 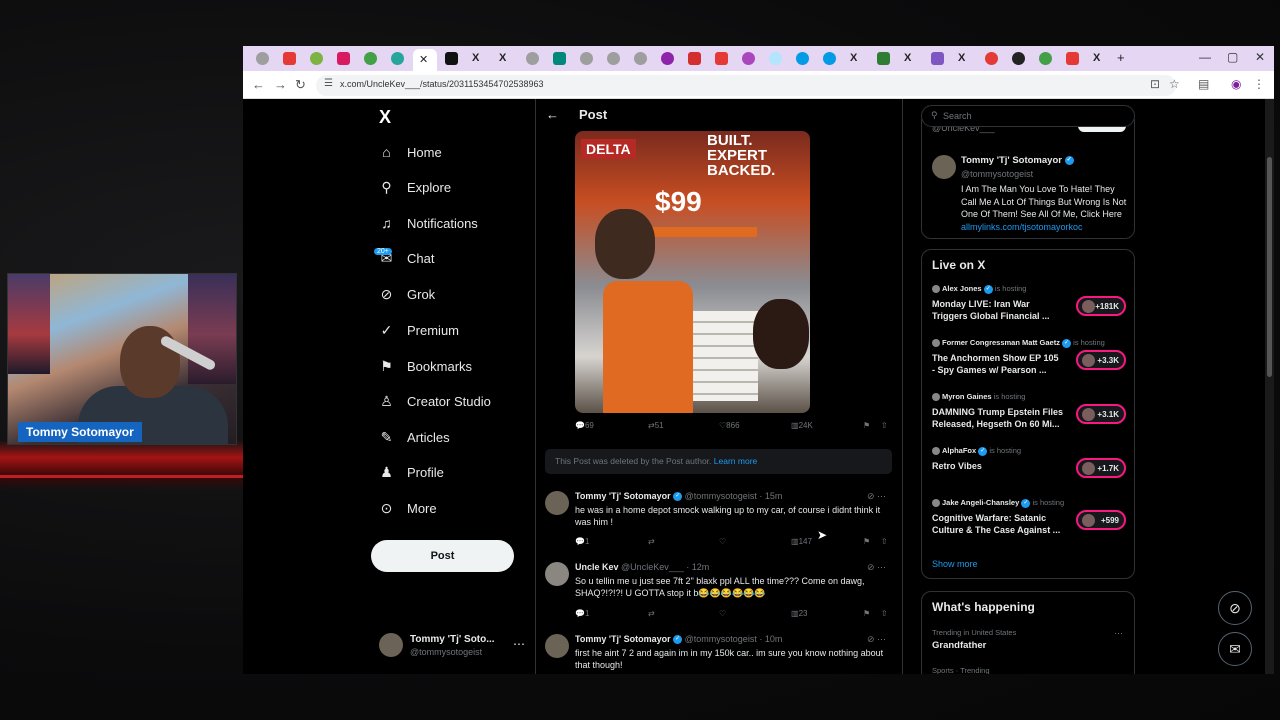 What do you see at coordinates (1269, 267) in the screenshot?
I see `scrollbar-thumb` at bounding box center [1269, 267].